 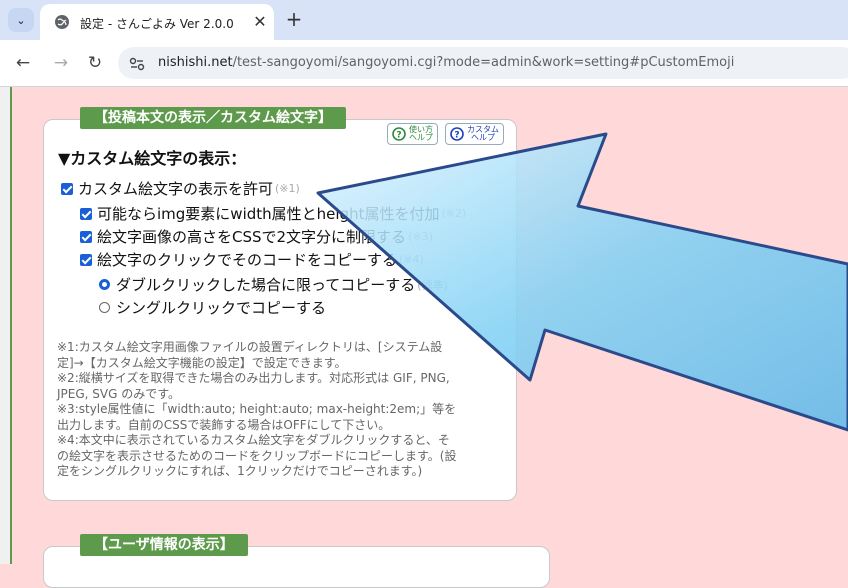 What do you see at coordinates (164, 545) in the screenshot?
I see `section-title: 【ユーザ情報の表示】` at bounding box center [164, 545].